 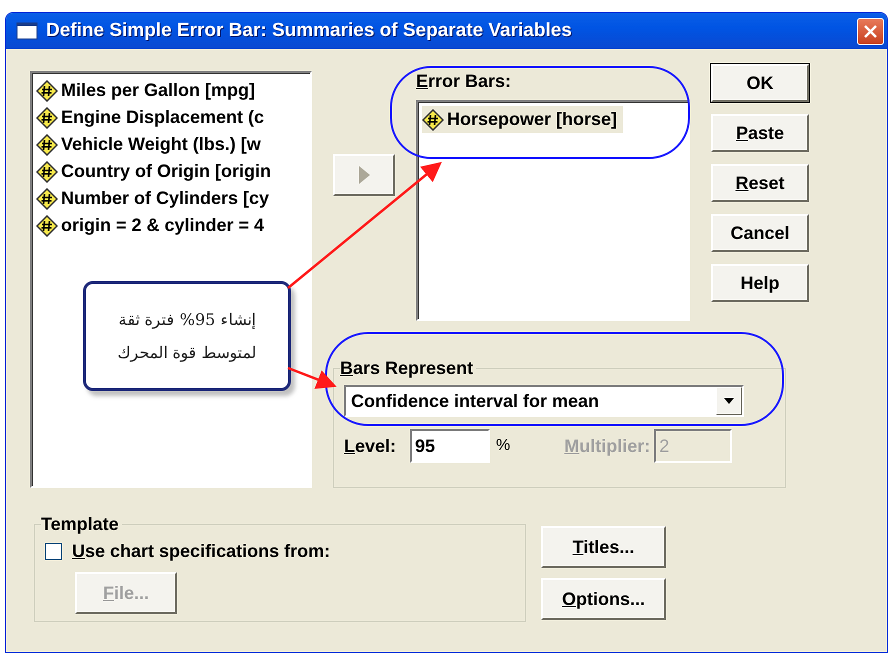 What do you see at coordinates (153, 117) in the screenshot?
I see `variable-list-item: Engine Displacement (c` at bounding box center [153, 117].